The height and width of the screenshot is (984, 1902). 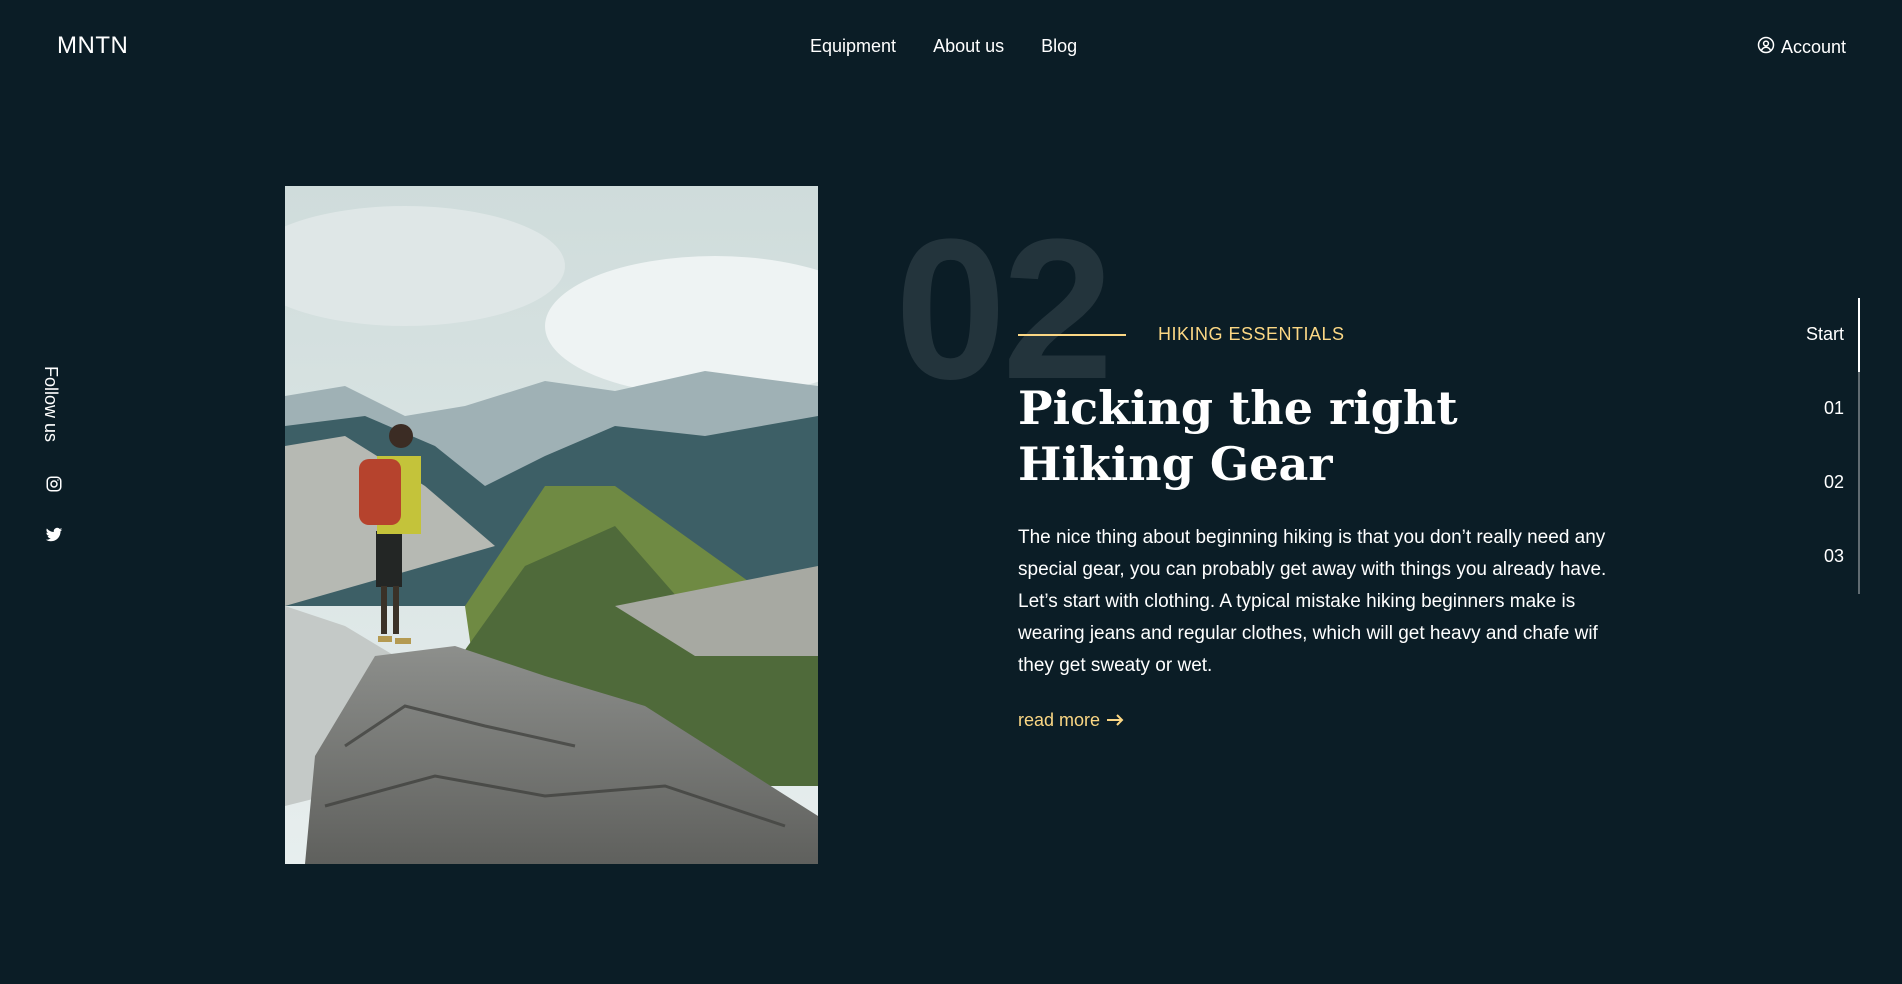 What do you see at coordinates (1813, 47) in the screenshot?
I see `account-label: Account` at bounding box center [1813, 47].